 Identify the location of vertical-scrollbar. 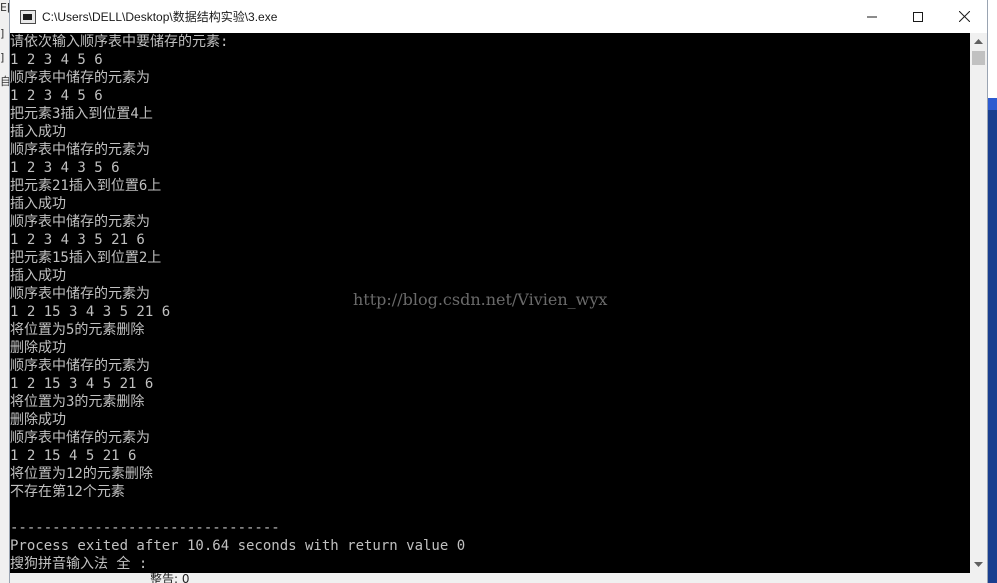
(978, 303).